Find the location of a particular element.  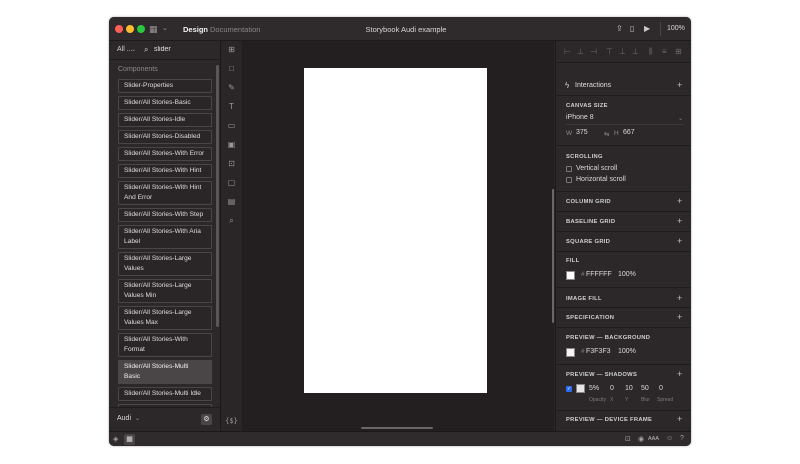

tab-design: Design is located at coordinates (195, 29).